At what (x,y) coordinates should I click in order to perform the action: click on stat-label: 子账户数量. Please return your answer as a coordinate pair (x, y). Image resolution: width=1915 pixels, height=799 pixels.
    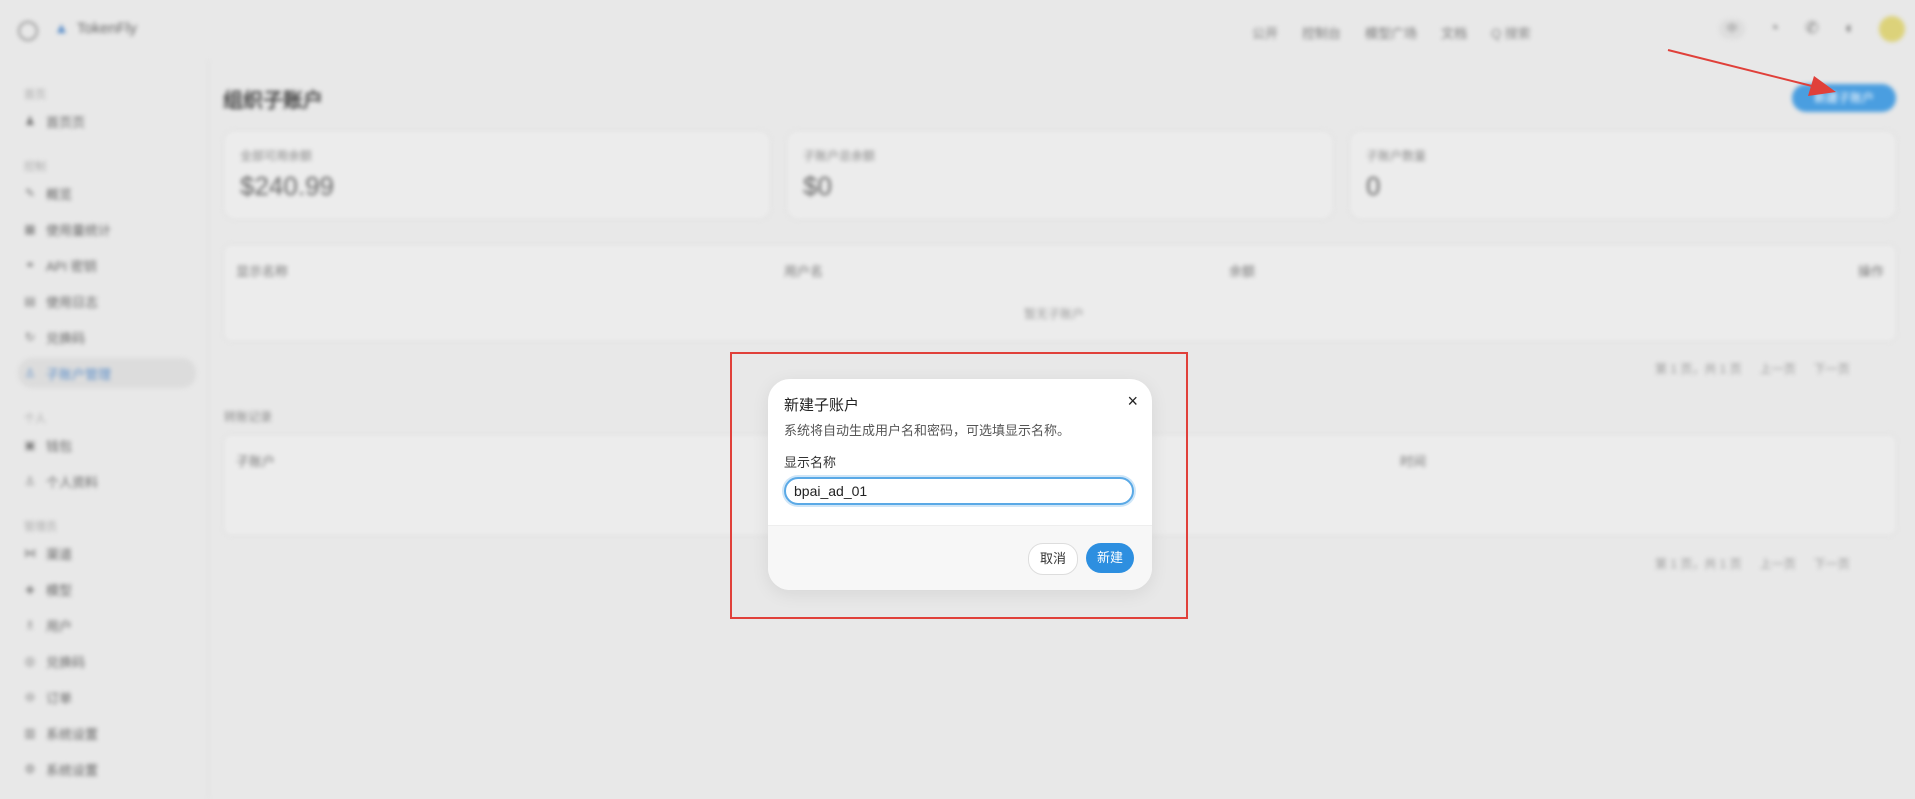
    Looking at the image, I should click on (1396, 156).